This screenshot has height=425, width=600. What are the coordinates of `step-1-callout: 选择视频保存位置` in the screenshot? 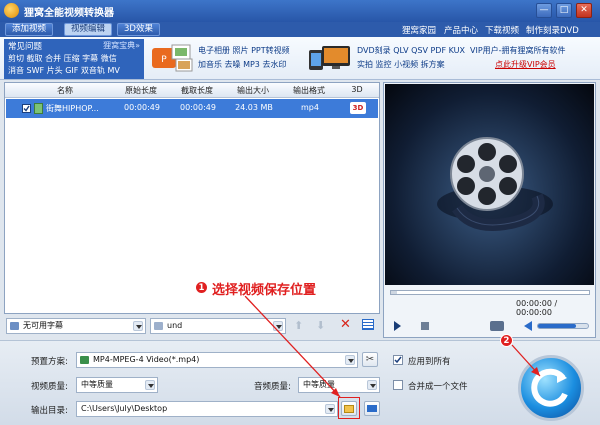 It's located at (264, 290).